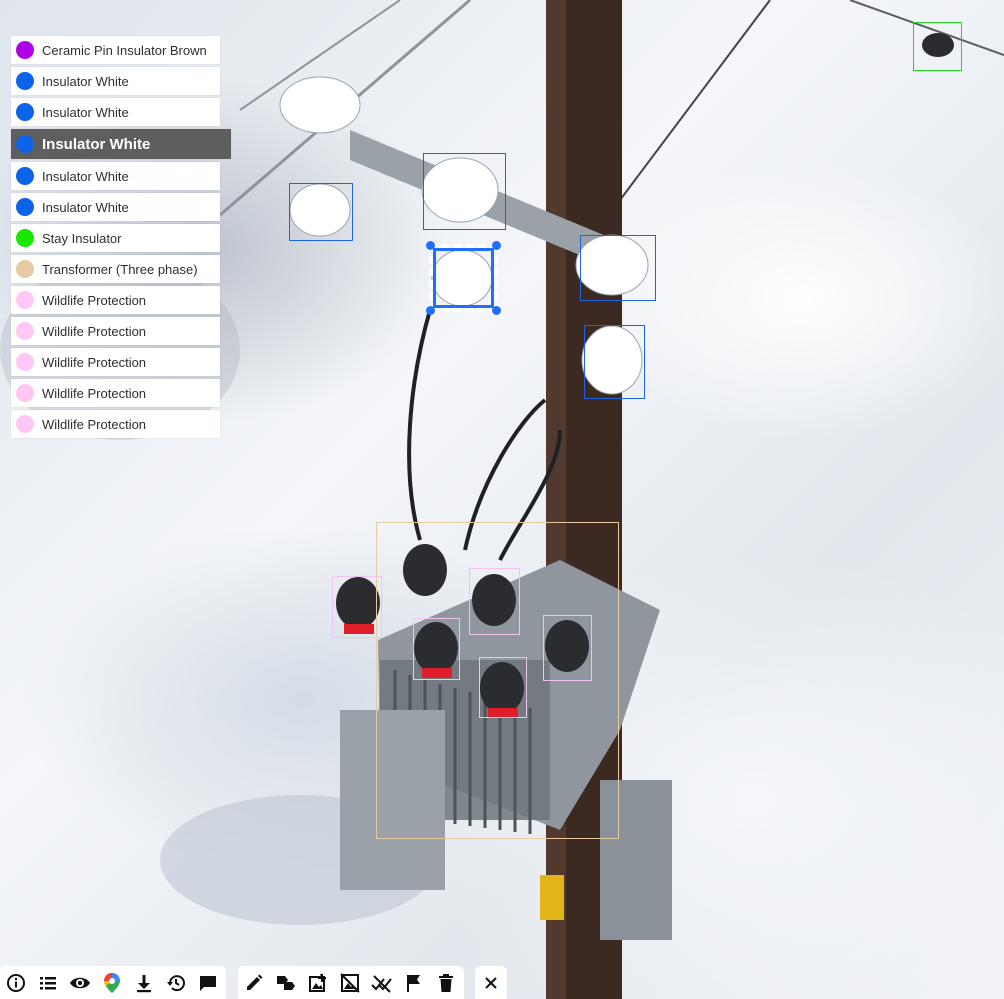  I want to click on image-edit-button, so click(318, 982).